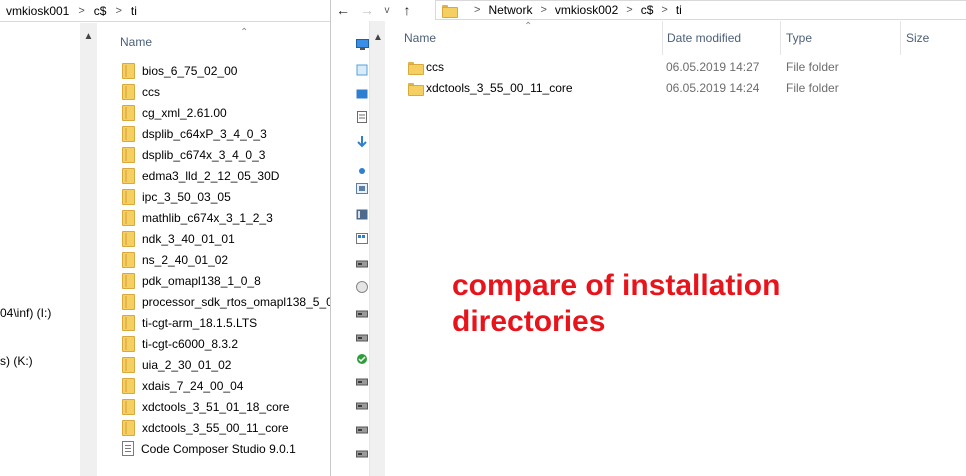 The width and height of the screenshot is (966, 476). I want to click on desktop-icon, so click(362, 44).